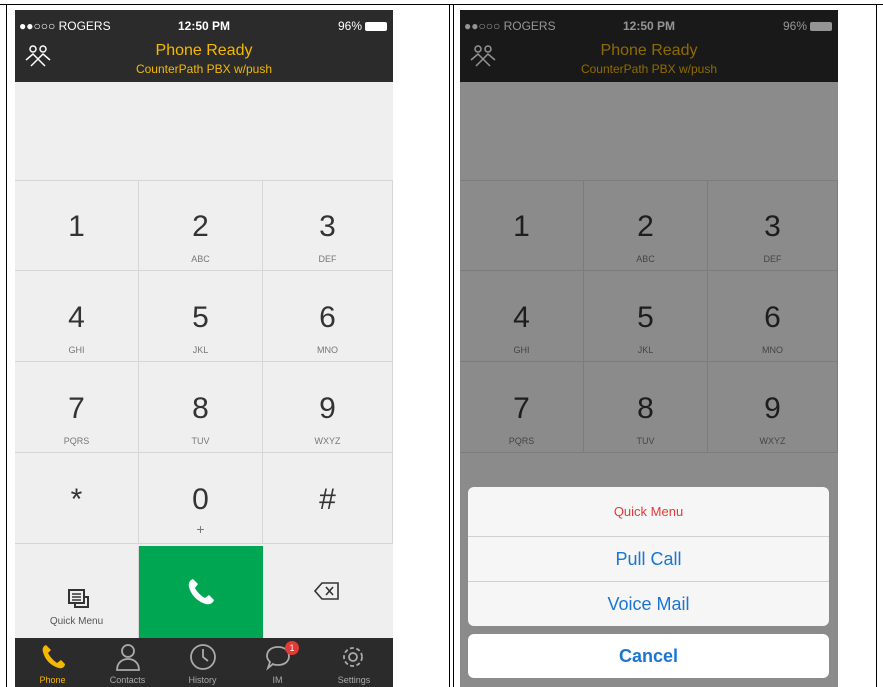 This screenshot has height=687, width=883. I want to click on key-6: 6 MNO, so click(328, 316).